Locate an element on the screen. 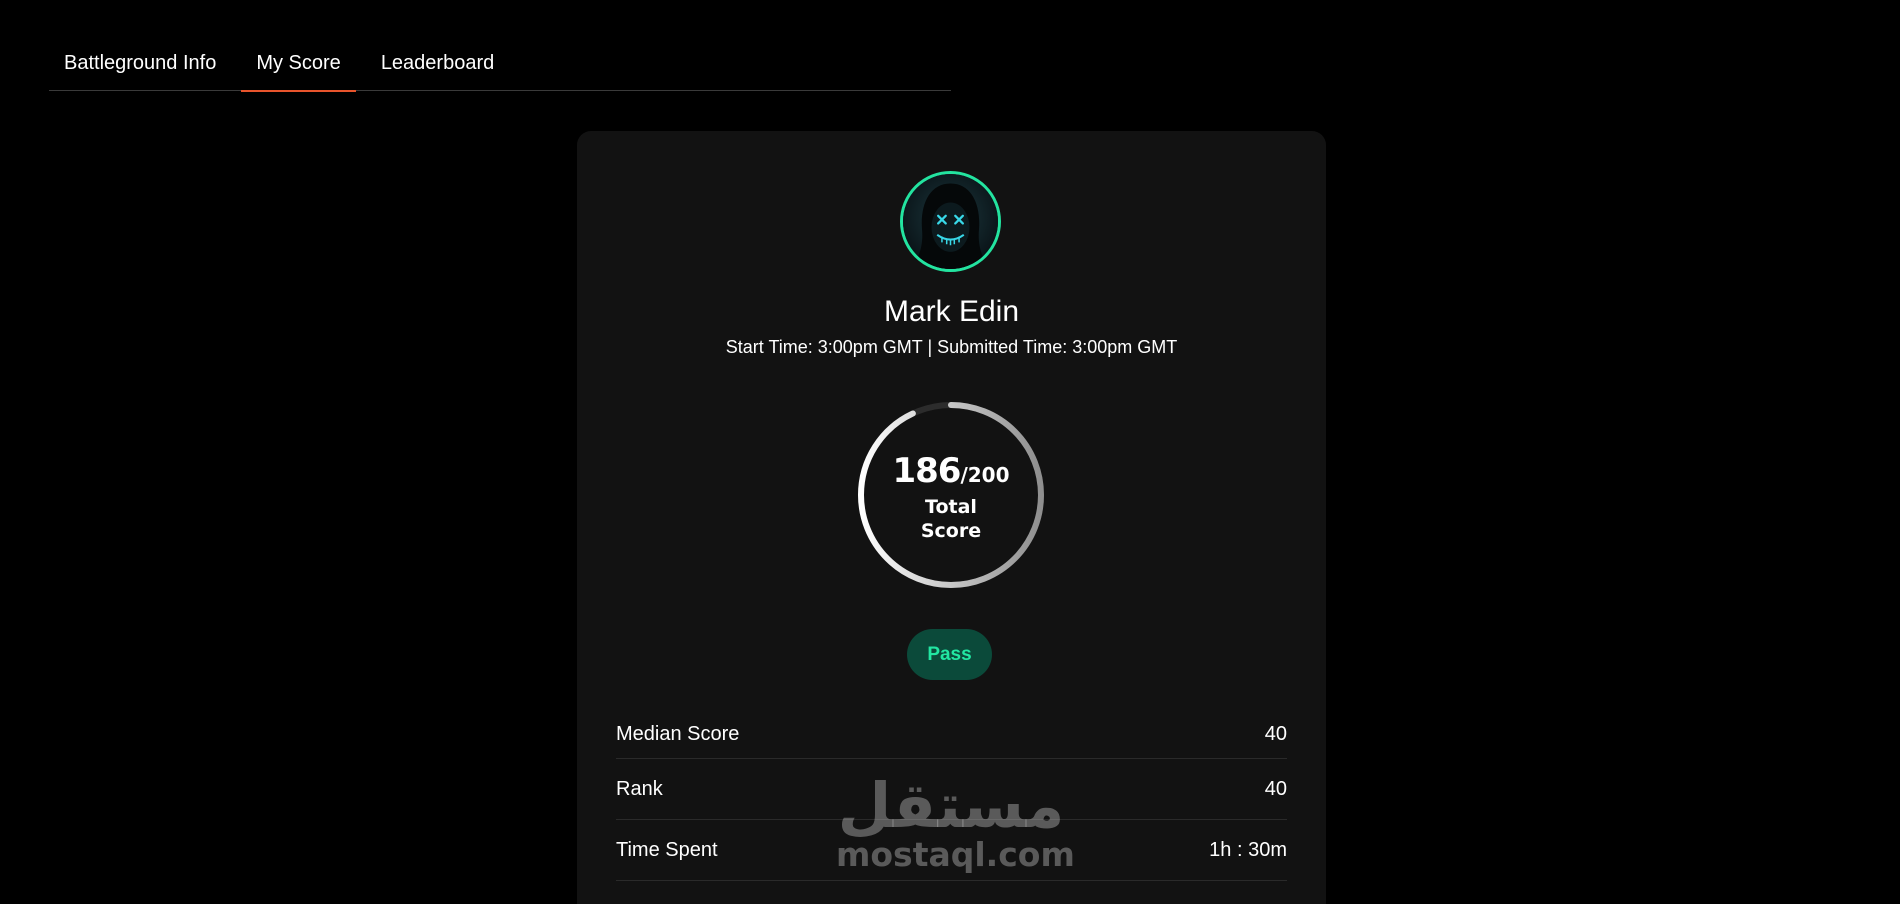  stat-label: Time Spent is located at coordinates (667, 849).